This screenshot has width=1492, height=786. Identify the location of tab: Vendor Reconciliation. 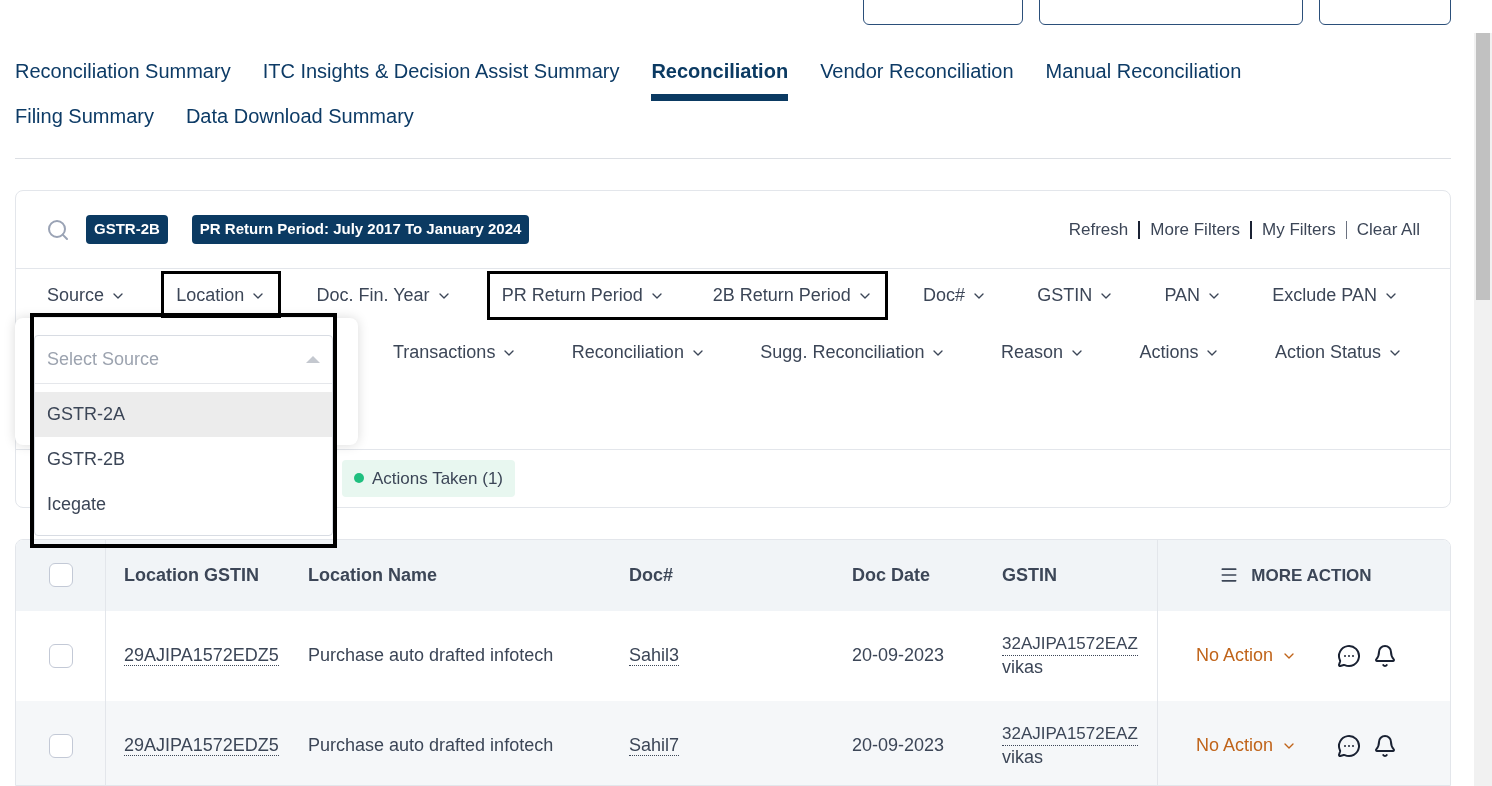
(917, 75).